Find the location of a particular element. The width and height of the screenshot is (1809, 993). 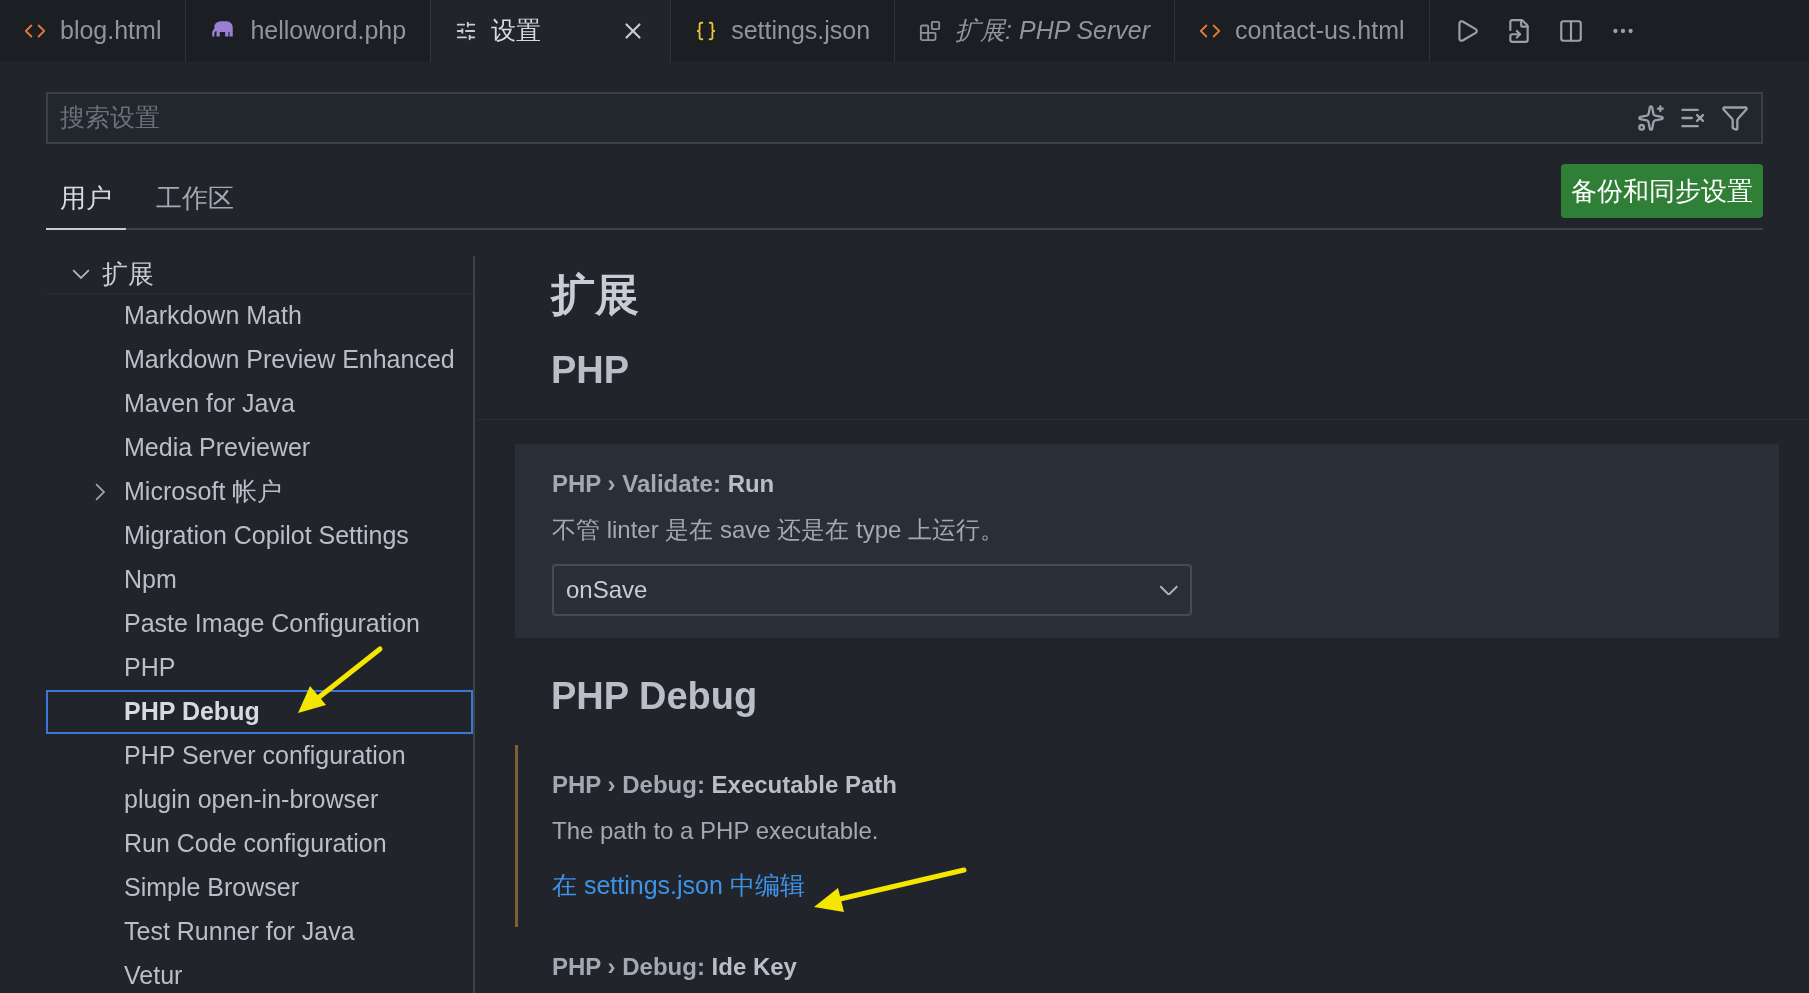

select-dropdown: onSave is located at coordinates (872, 590).